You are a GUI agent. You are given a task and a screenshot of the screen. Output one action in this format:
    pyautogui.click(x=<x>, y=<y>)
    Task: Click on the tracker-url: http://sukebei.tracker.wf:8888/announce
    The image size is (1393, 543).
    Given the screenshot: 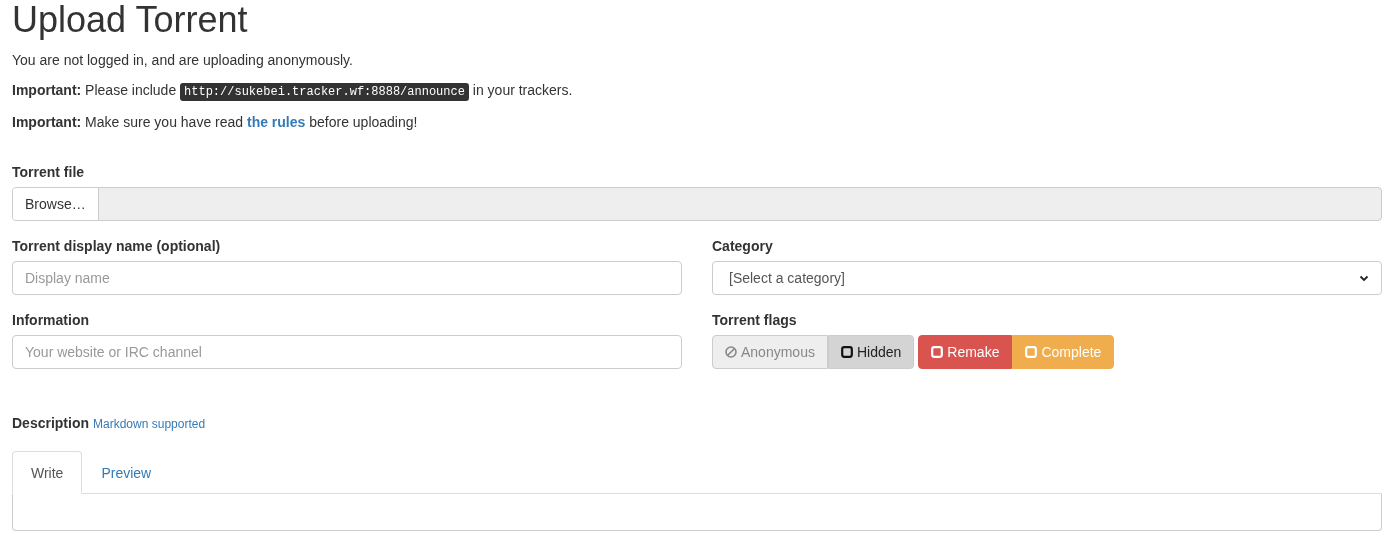 What is the action you would take?
    pyautogui.click(x=324, y=92)
    